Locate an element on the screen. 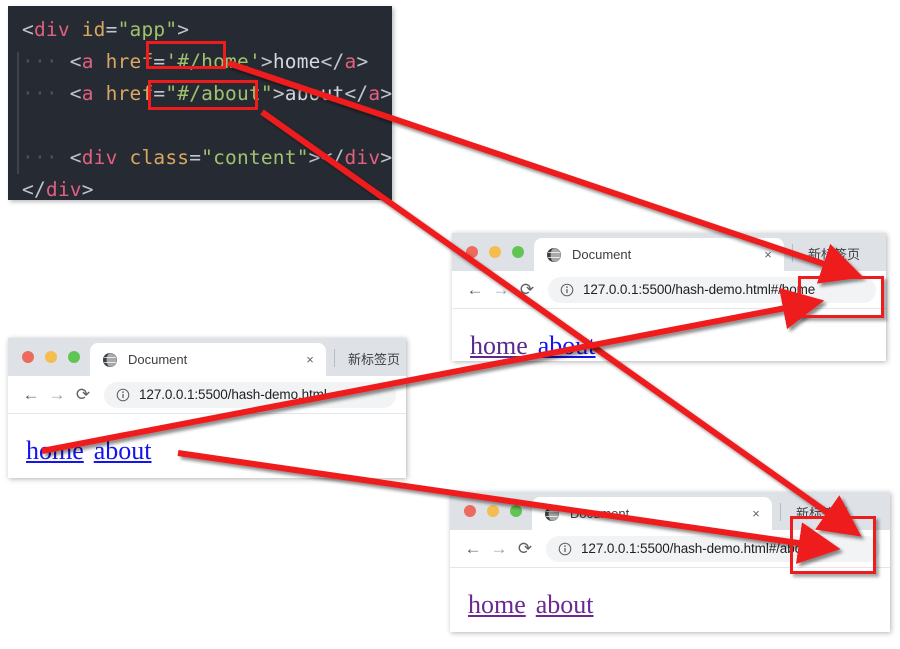  code-token: href is located at coordinates (129, 93).